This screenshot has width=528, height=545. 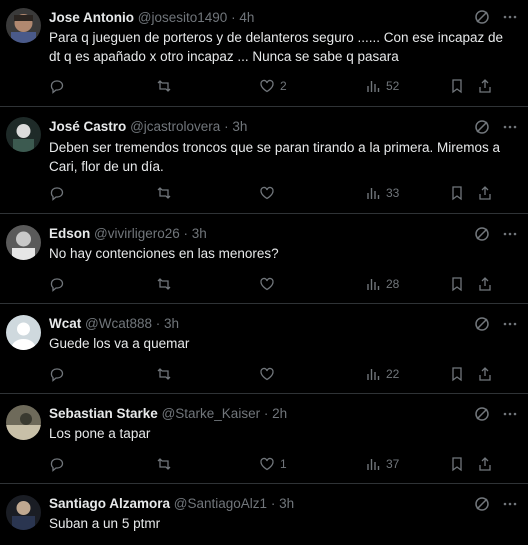 I want to click on display-name: Santiago Alzamora, so click(x=109, y=503).